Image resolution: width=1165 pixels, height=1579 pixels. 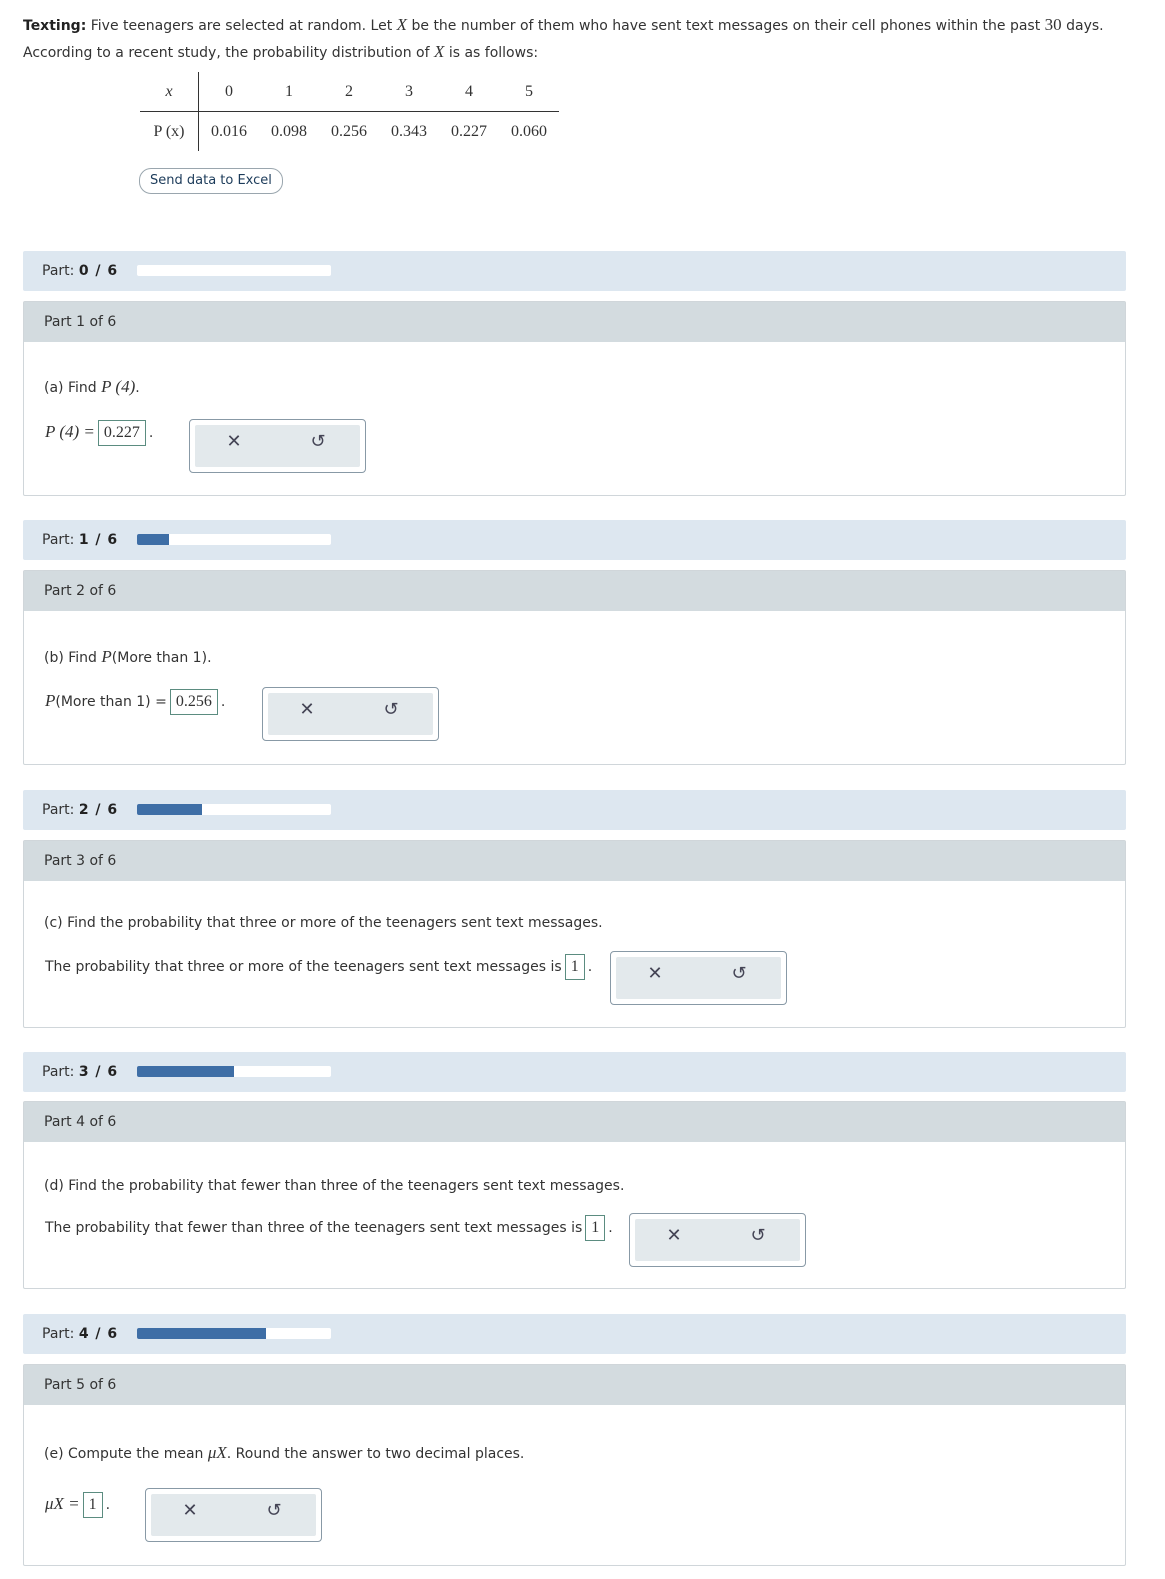 What do you see at coordinates (98, 540) in the screenshot?
I see `progress-value: 1 / 6` at bounding box center [98, 540].